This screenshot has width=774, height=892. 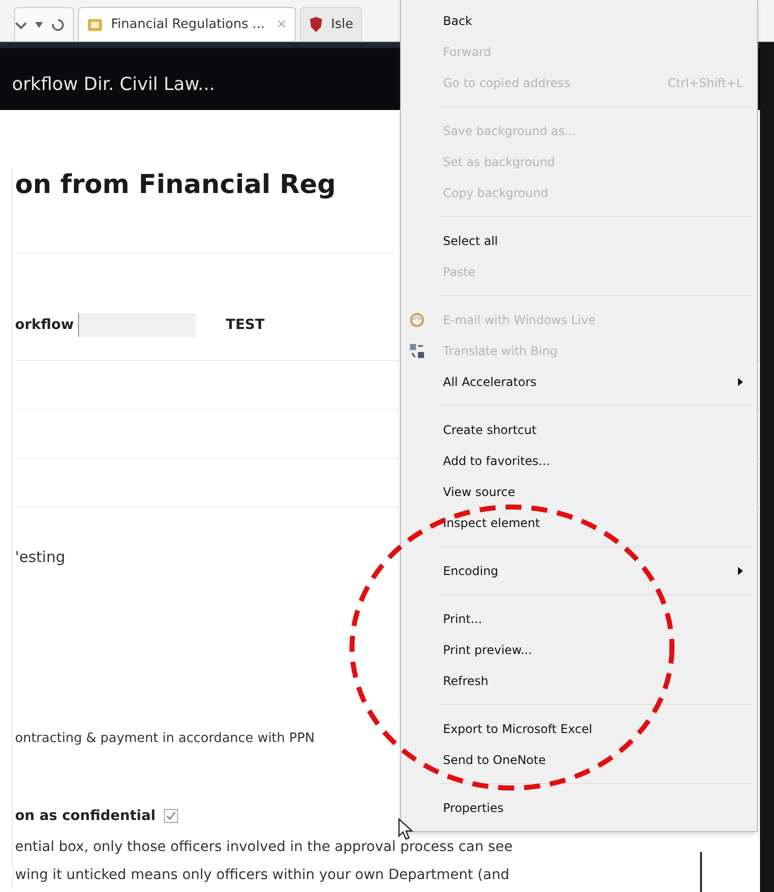 I want to click on document-icon, so click(x=95, y=24).